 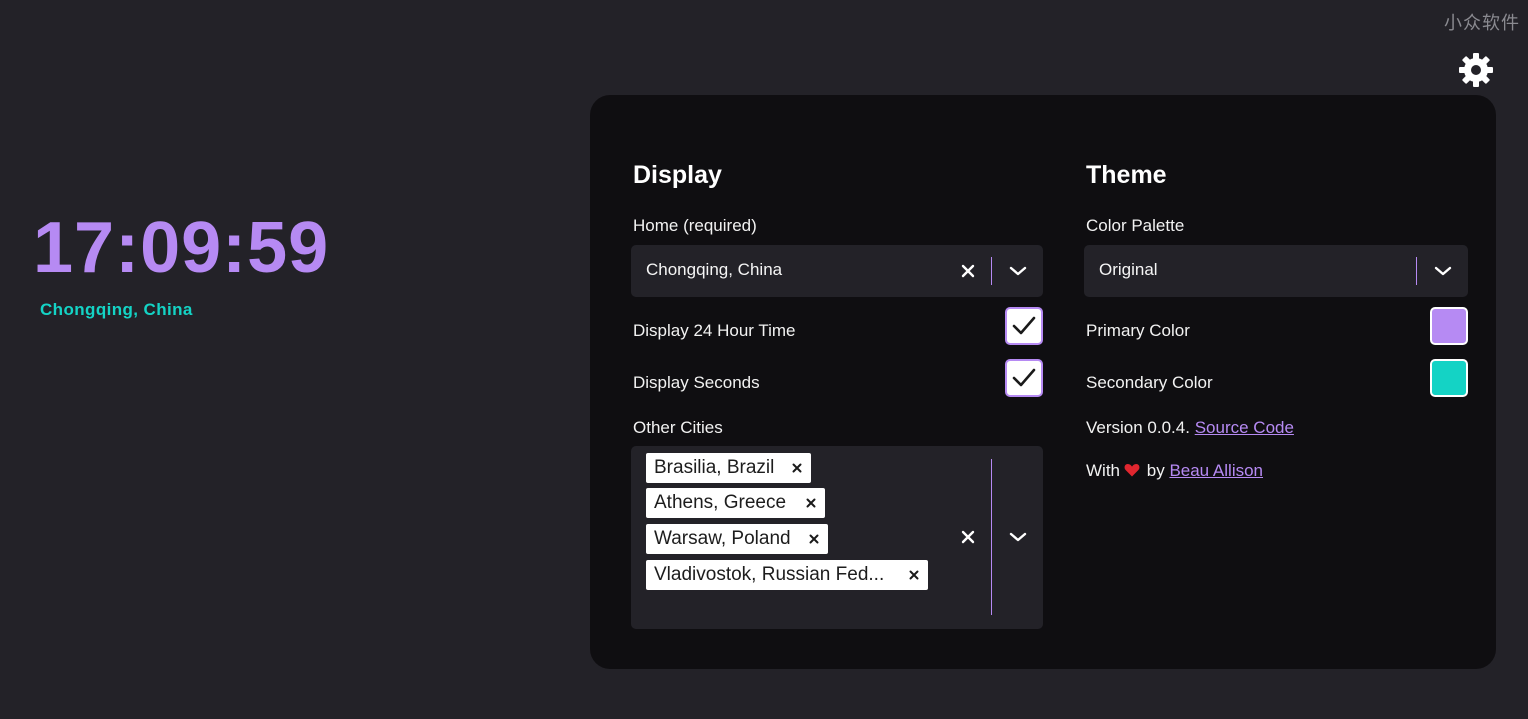 What do you see at coordinates (720, 502) in the screenshot?
I see `city-chip-label: Athens, Greece` at bounding box center [720, 502].